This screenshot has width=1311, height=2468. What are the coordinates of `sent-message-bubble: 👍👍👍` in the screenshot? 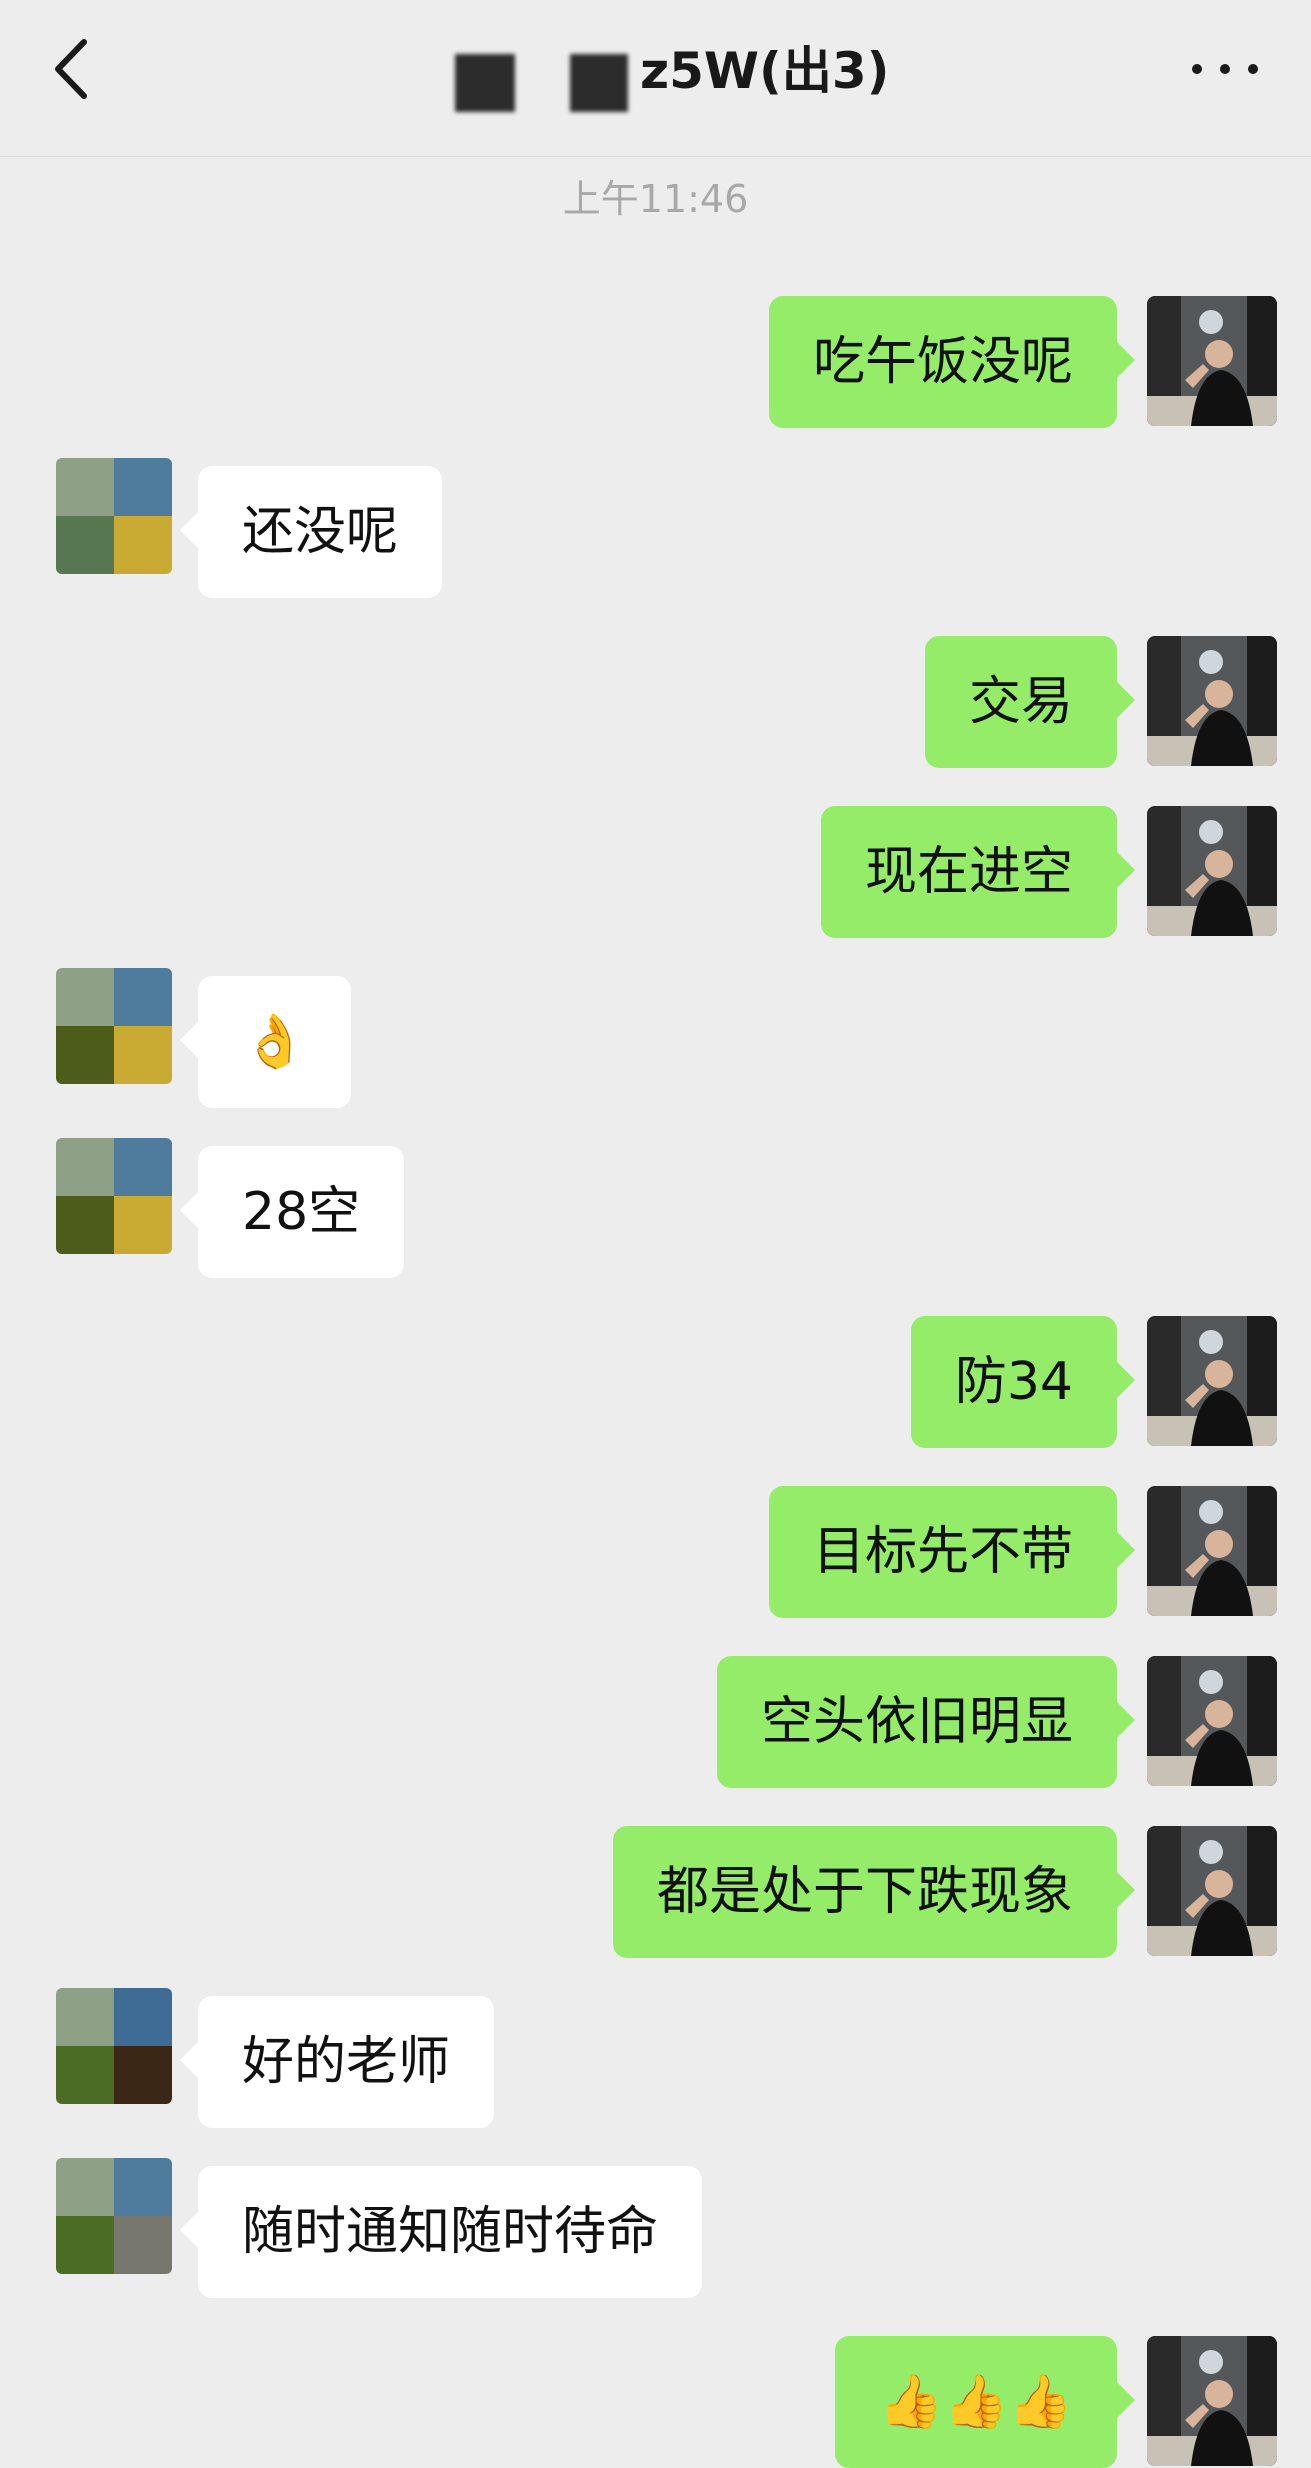 It's located at (985, 2402).